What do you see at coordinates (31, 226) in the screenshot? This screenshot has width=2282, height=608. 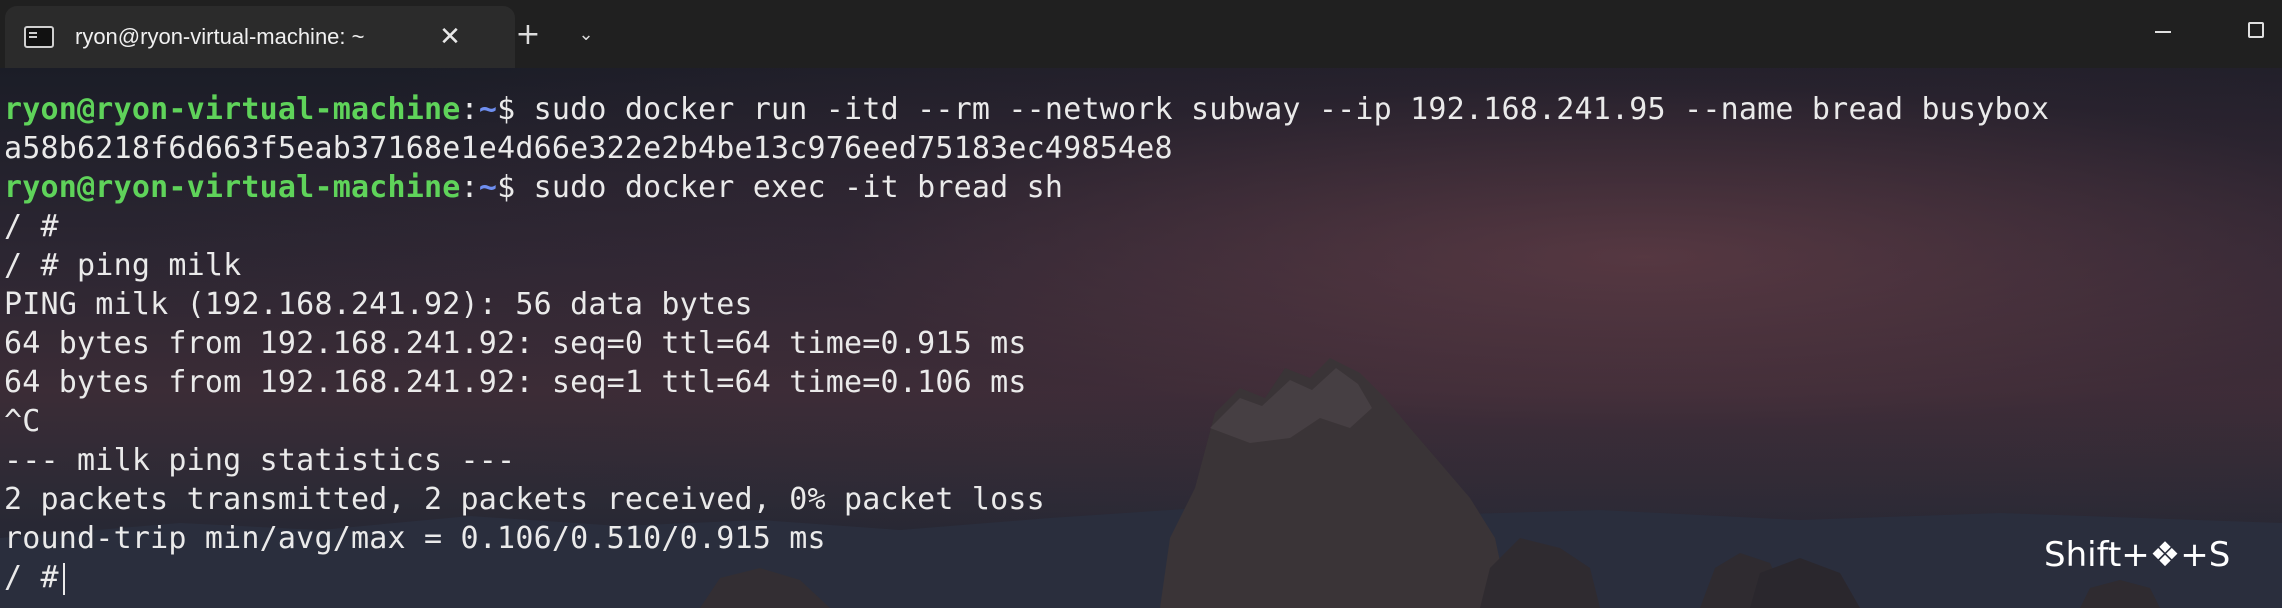 I see `output-line: / #` at bounding box center [31, 226].